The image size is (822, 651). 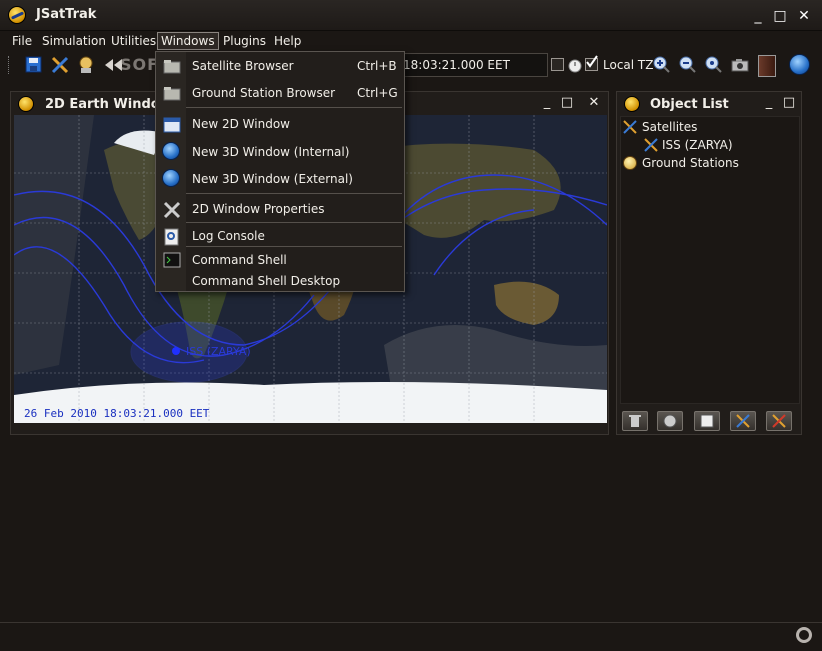 What do you see at coordinates (473, 65) in the screenshot?
I see `time-input: 18:03:21.000 EET` at bounding box center [473, 65].